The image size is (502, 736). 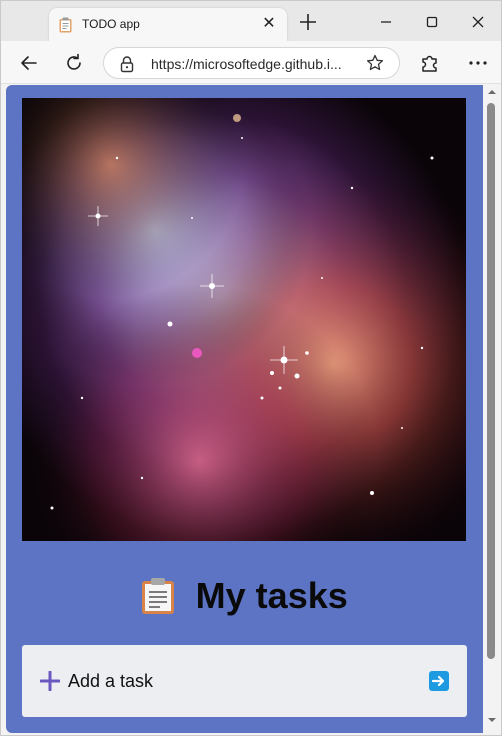 I want to click on new-tab-button, so click(x=308, y=22).